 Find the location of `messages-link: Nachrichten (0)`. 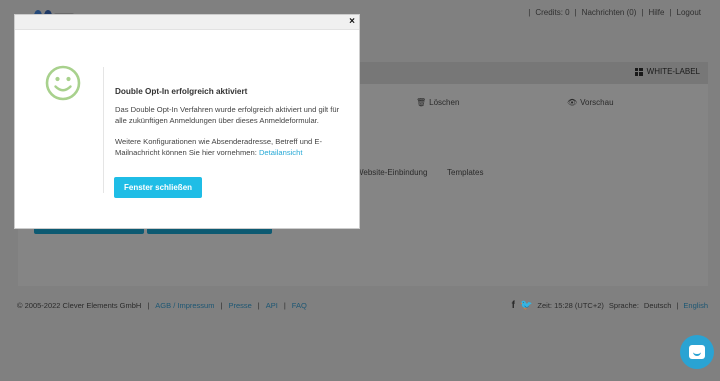

messages-link: Nachrichten (0) is located at coordinates (609, 12).